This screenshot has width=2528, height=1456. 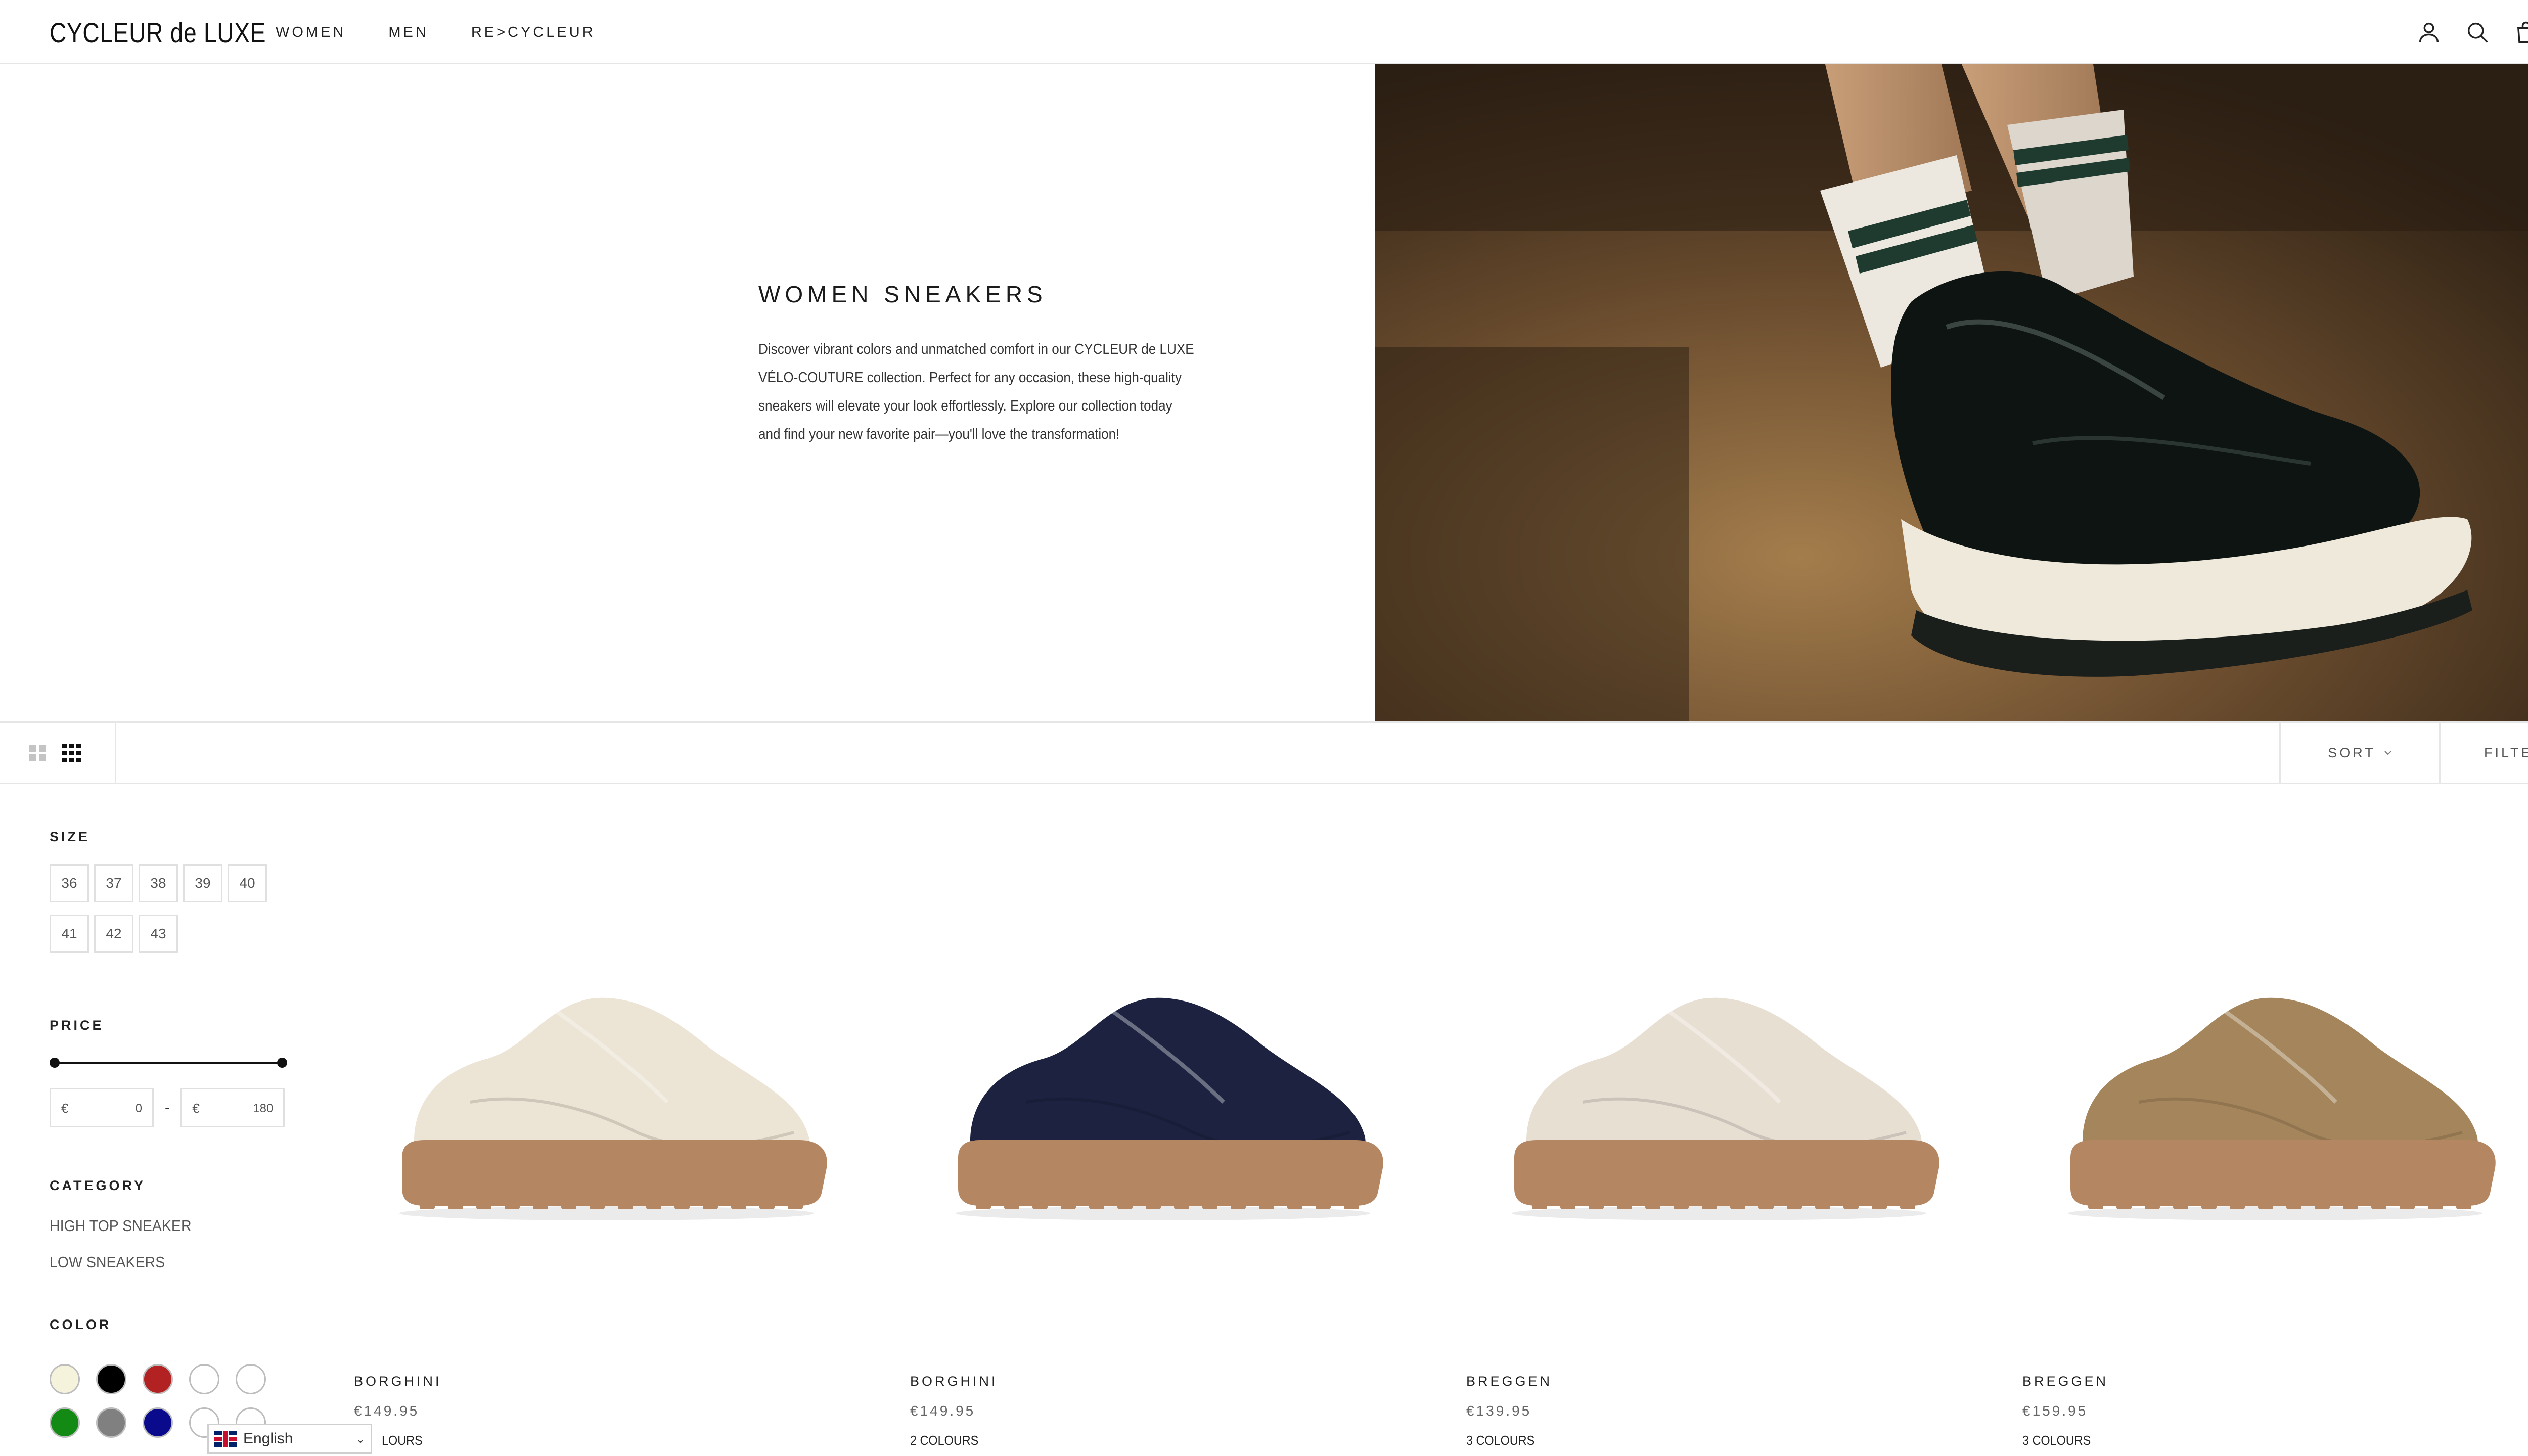 What do you see at coordinates (166, 908) in the screenshot?
I see `size-options: 36 37 38 39 40 41 42 43` at bounding box center [166, 908].